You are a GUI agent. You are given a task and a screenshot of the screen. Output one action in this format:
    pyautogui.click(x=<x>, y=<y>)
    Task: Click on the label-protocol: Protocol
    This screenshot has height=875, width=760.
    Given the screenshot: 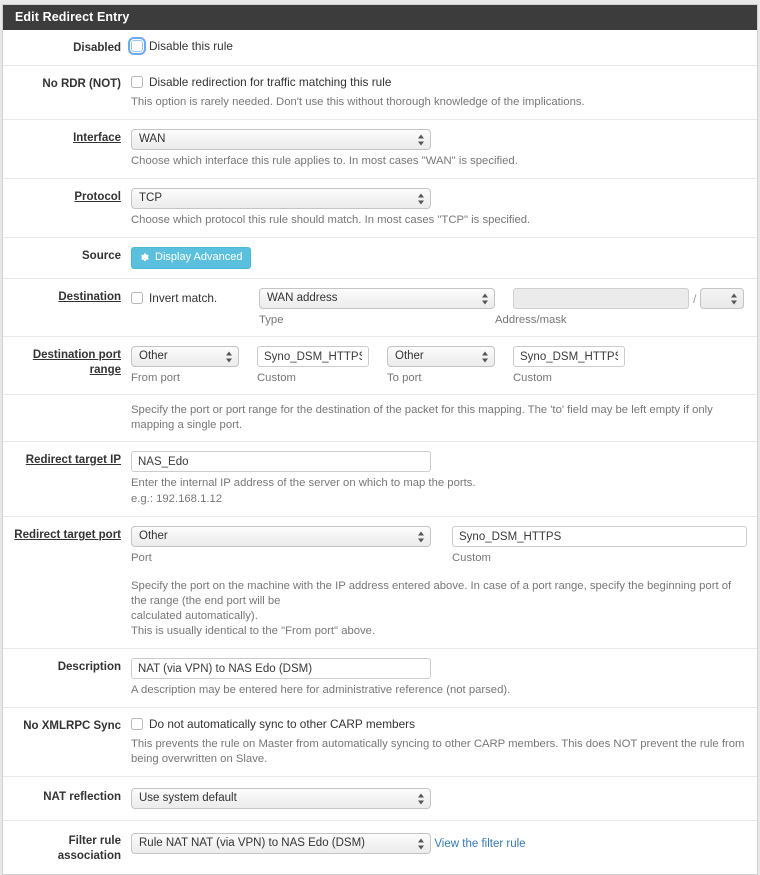 What is the action you would take?
    pyautogui.click(x=67, y=196)
    